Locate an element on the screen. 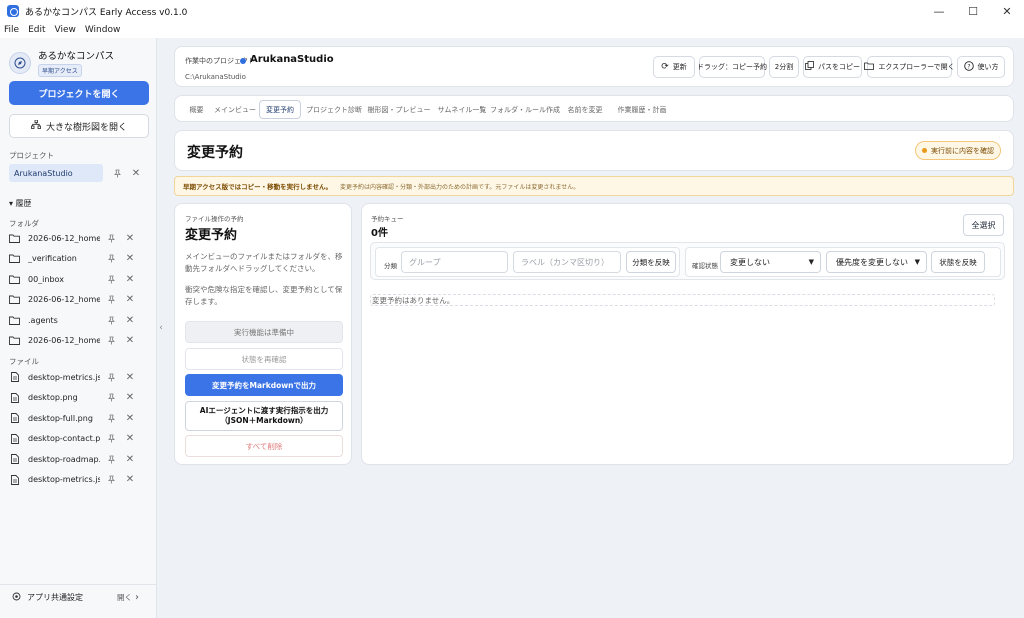  folder-history-item: 00_inbox ✕ is located at coordinates (79, 279).